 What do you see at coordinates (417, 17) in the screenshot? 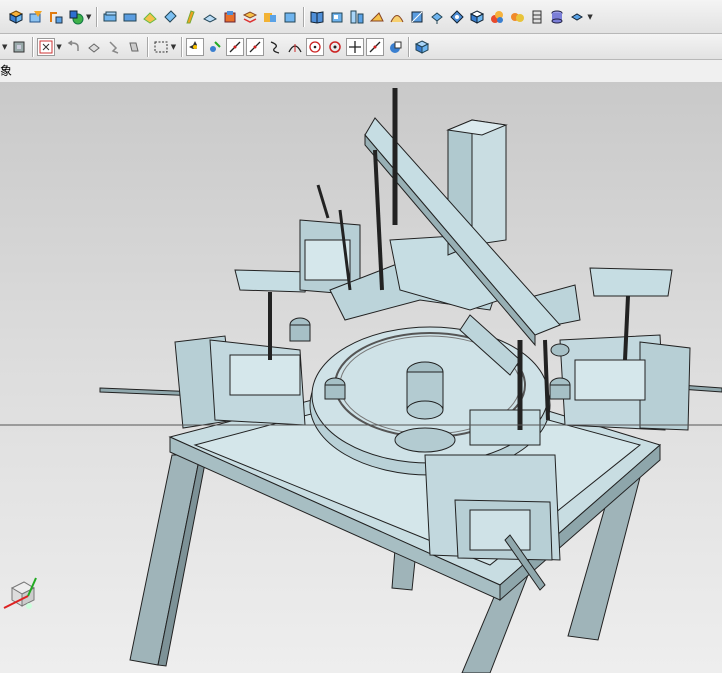
I see `sweep-icon` at bounding box center [417, 17].